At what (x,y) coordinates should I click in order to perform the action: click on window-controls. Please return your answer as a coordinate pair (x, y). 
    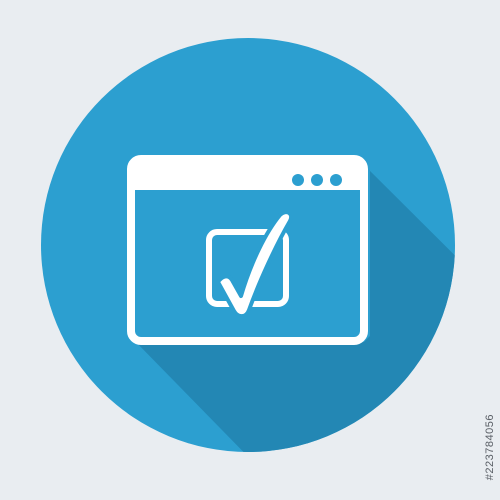
    Looking at the image, I should click on (317, 180).